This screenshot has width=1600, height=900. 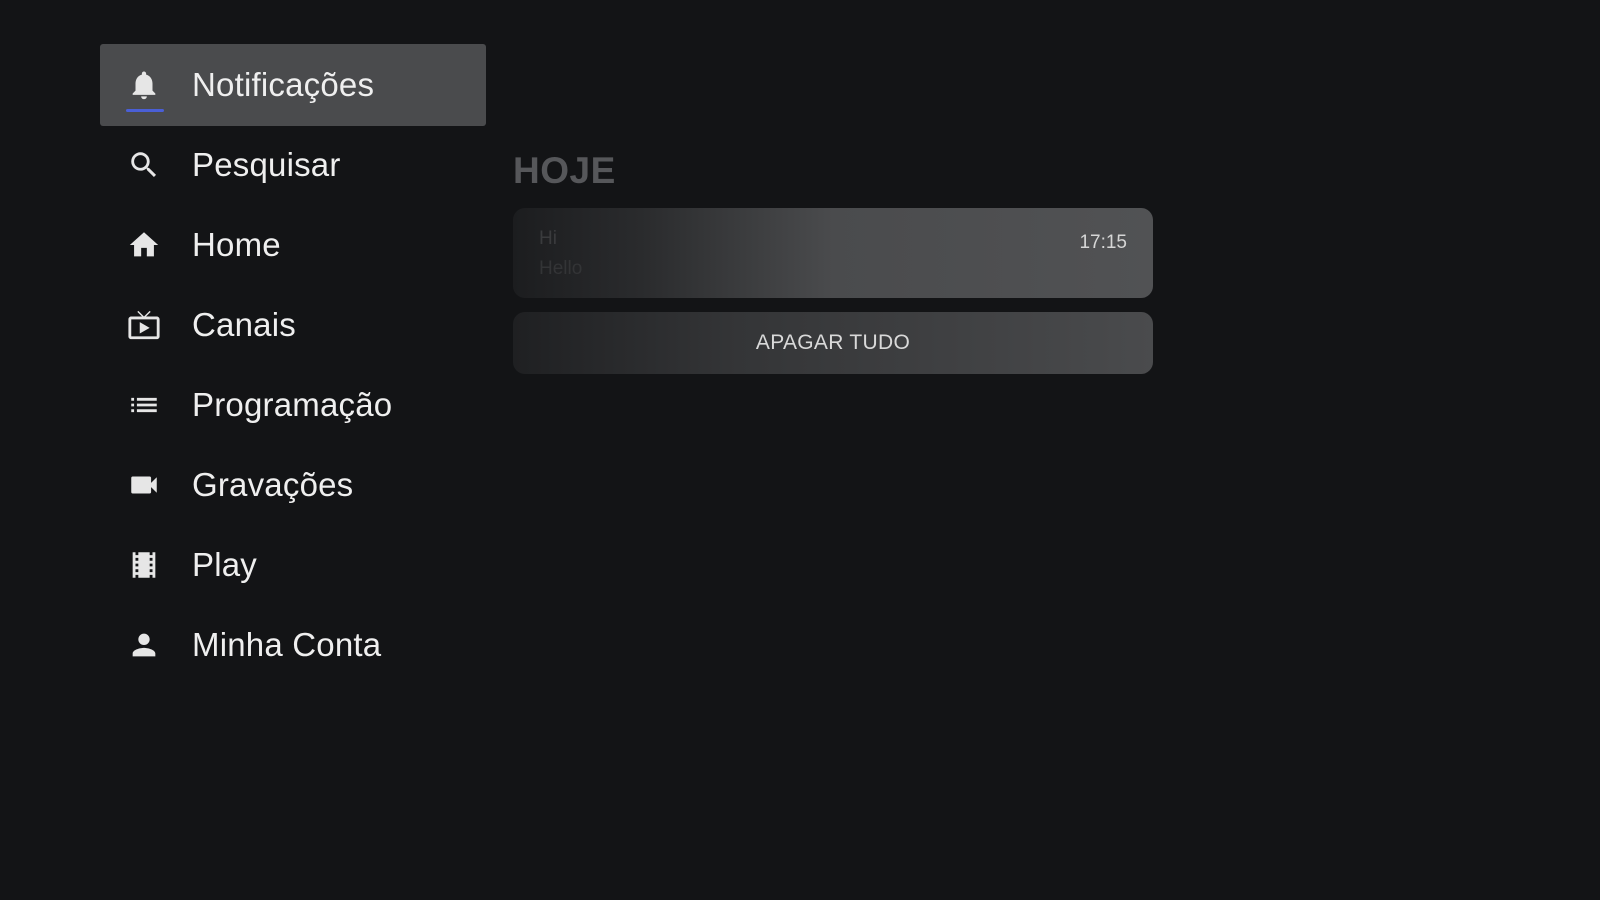 I want to click on sidebar-item-notificacoes: Notificações, so click(x=293, y=85).